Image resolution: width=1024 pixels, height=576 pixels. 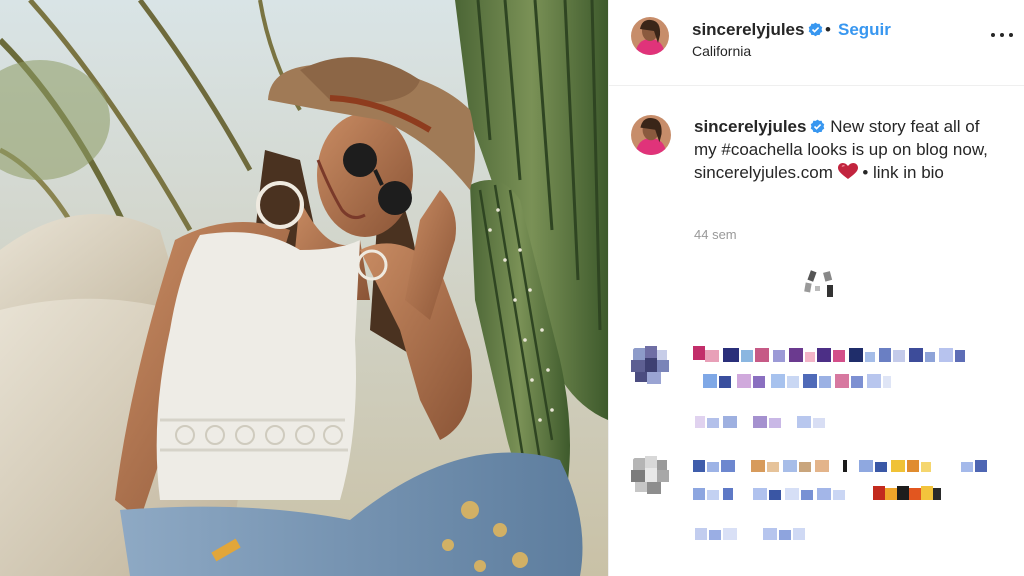 I want to click on red-heart-icon, so click(x=847, y=171).